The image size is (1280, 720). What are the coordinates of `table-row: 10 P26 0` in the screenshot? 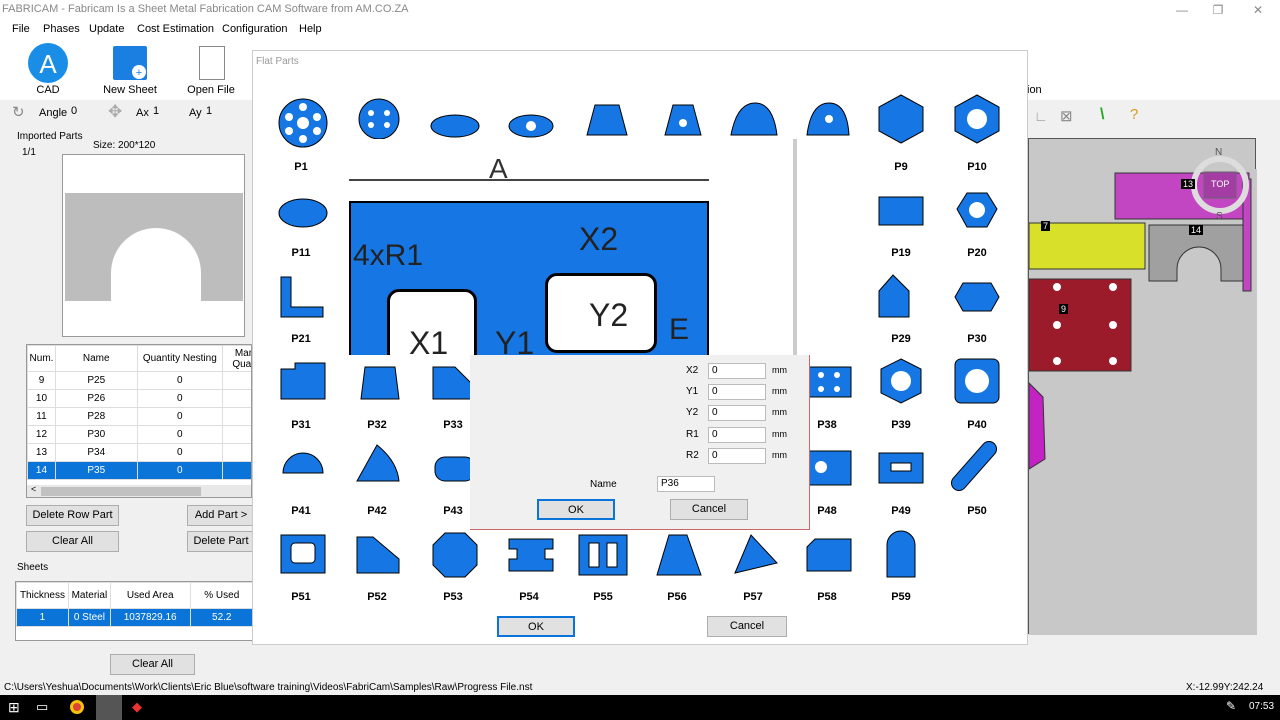 It's located at (139, 398).